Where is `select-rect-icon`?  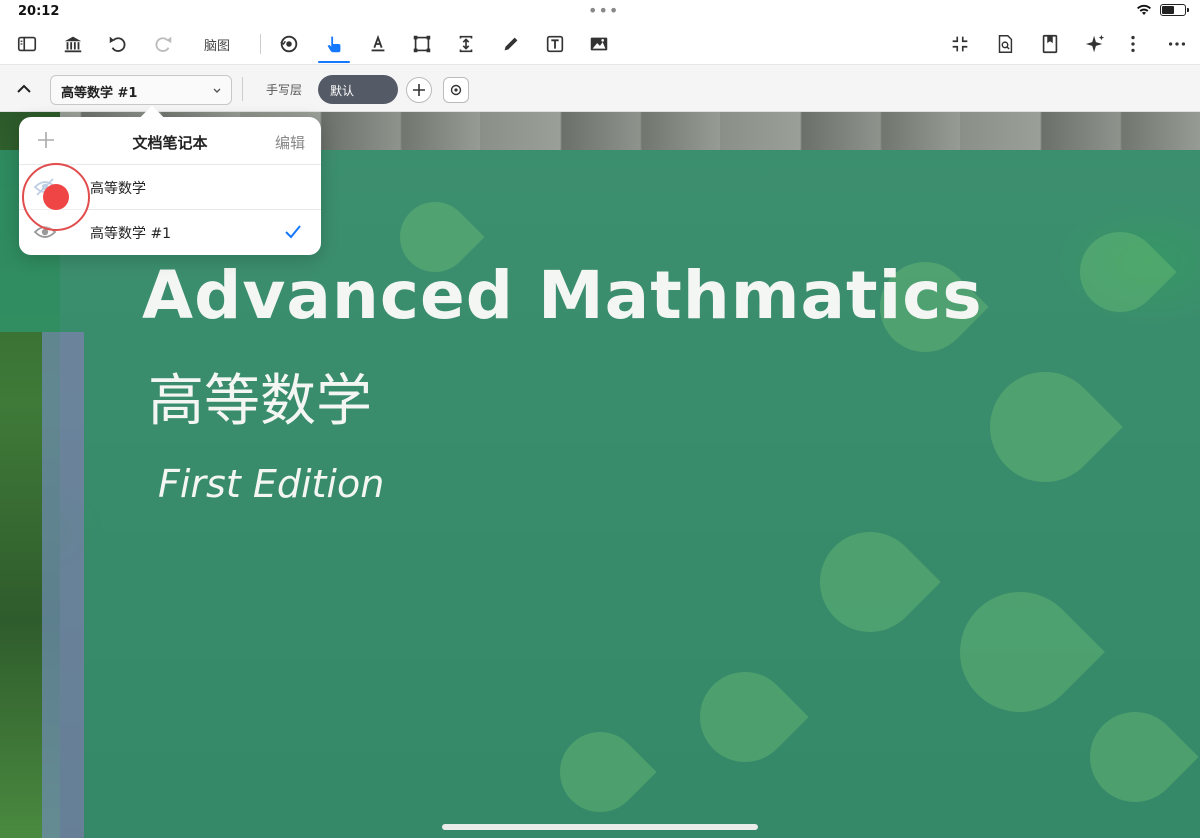
select-rect-icon is located at coordinates (422, 44).